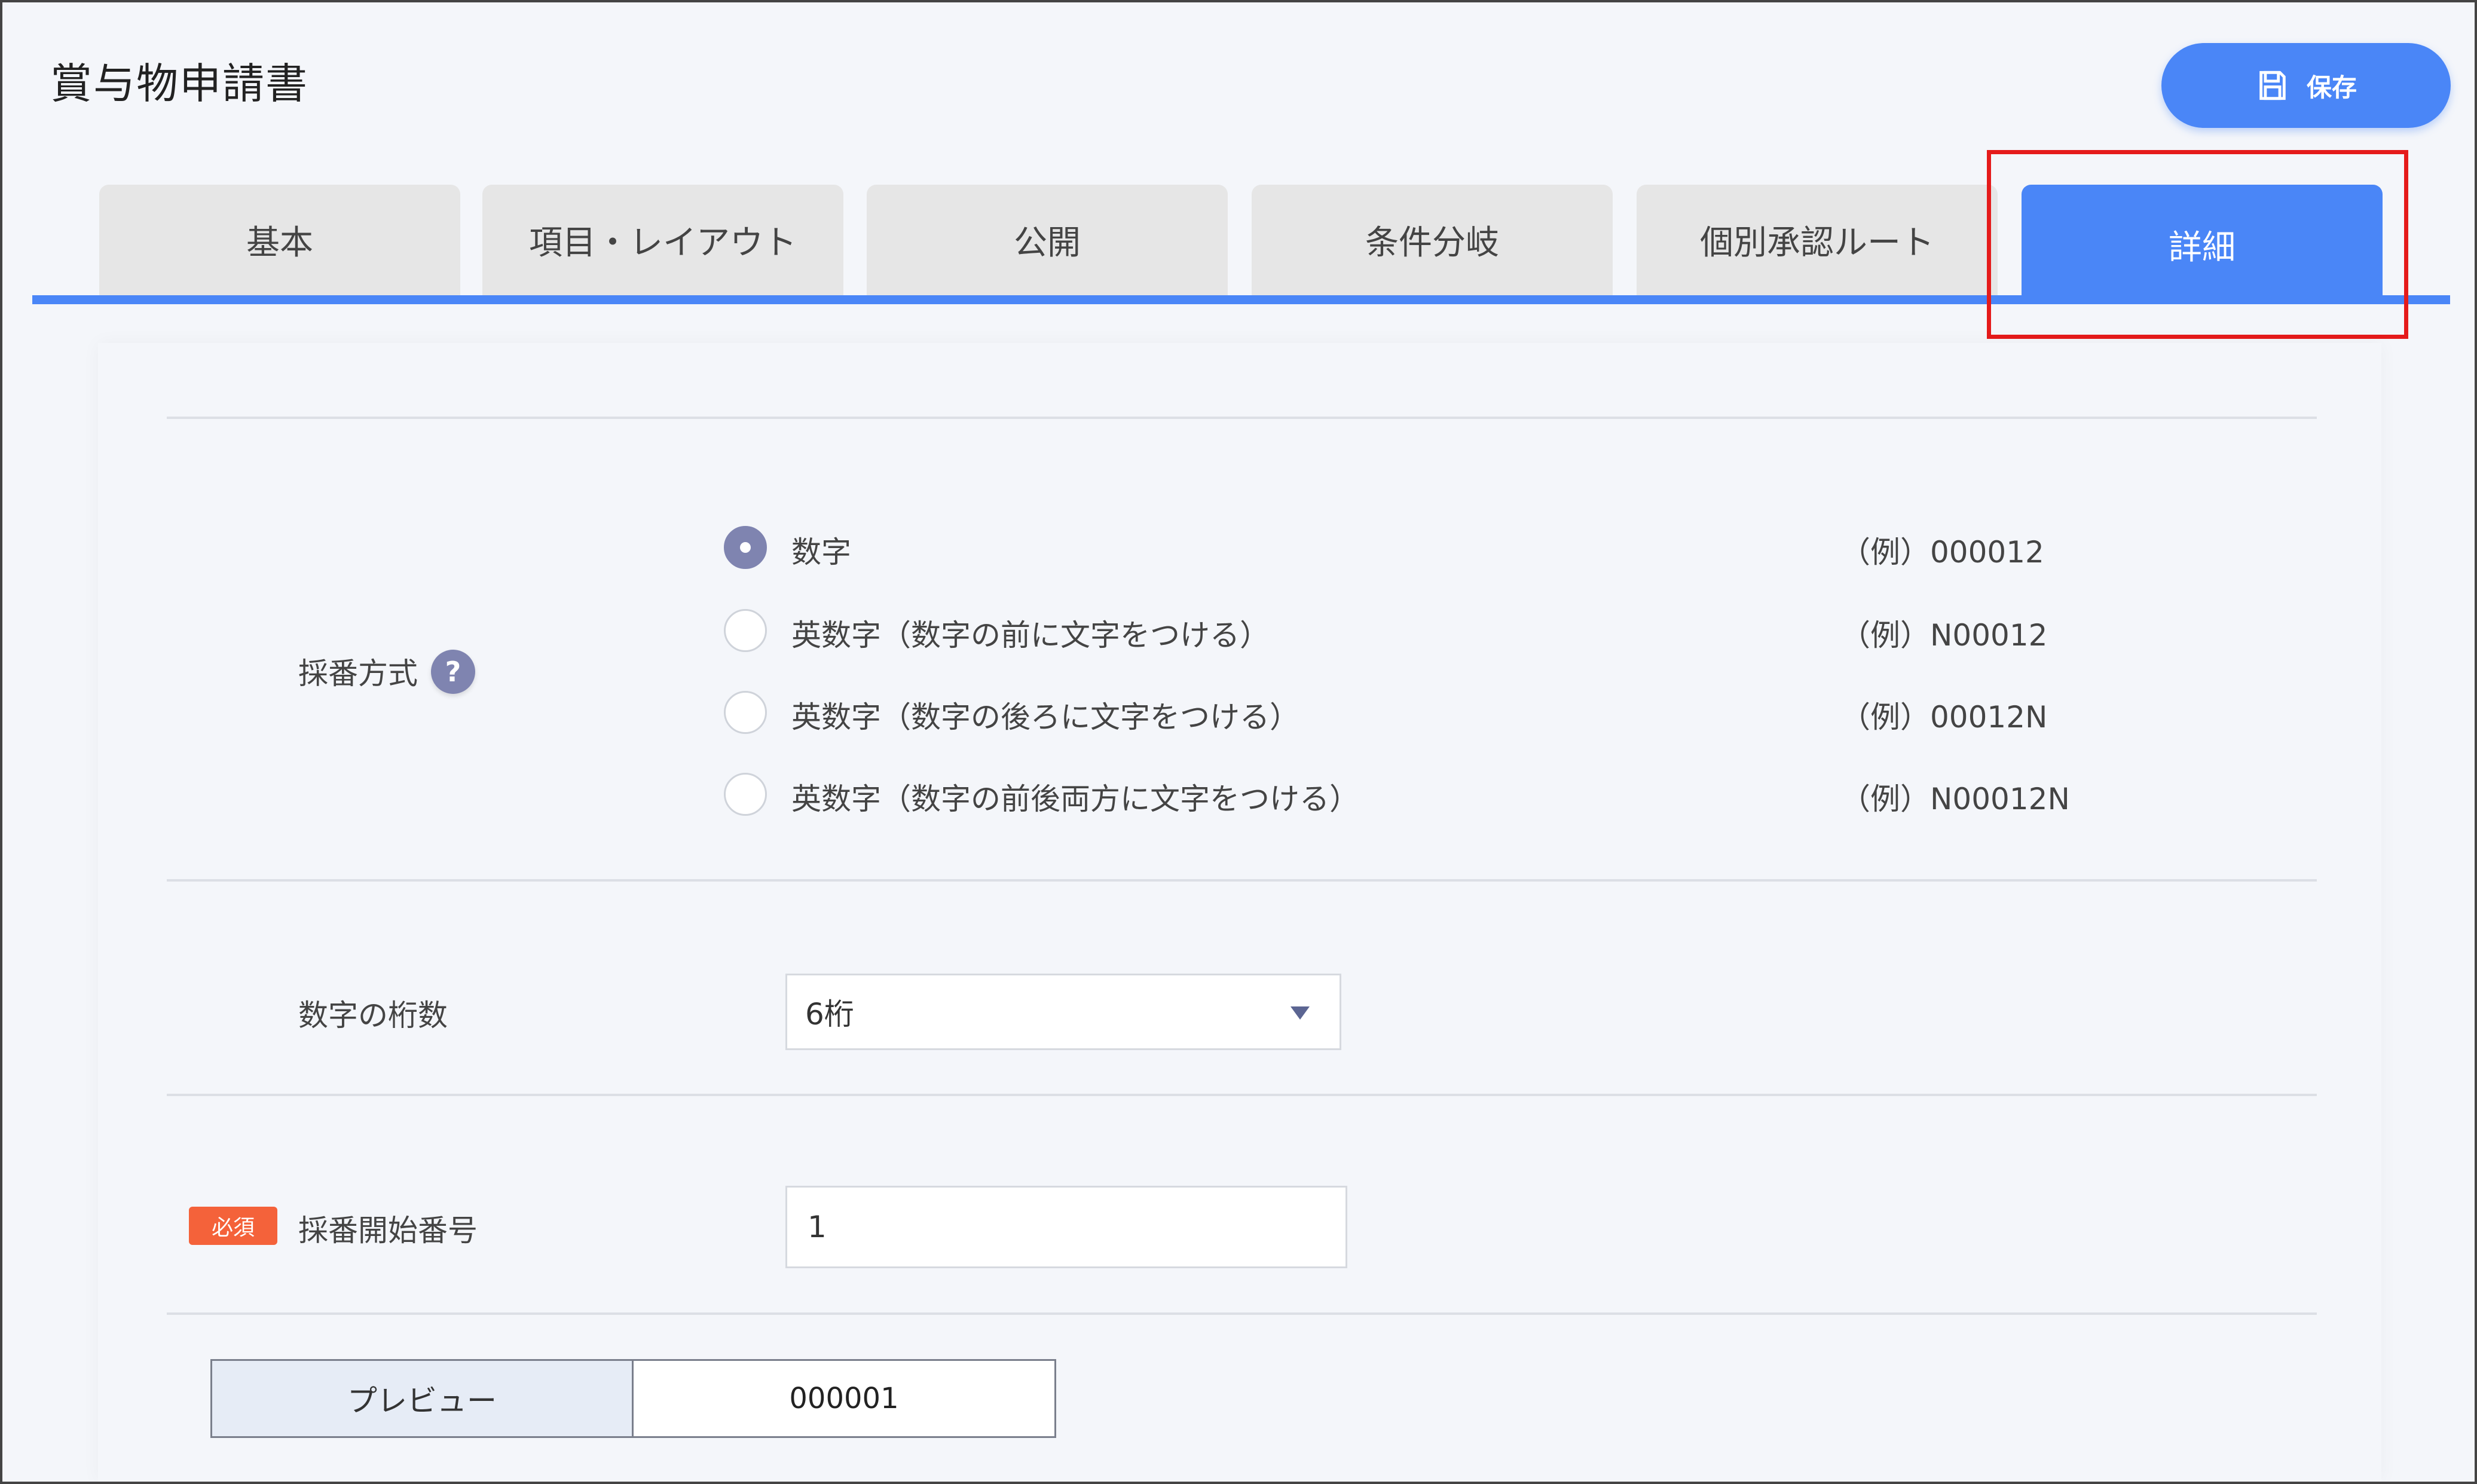  What do you see at coordinates (358, 673) in the screenshot?
I see `numbering-method-label: 採番方式` at bounding box center [358, 673].